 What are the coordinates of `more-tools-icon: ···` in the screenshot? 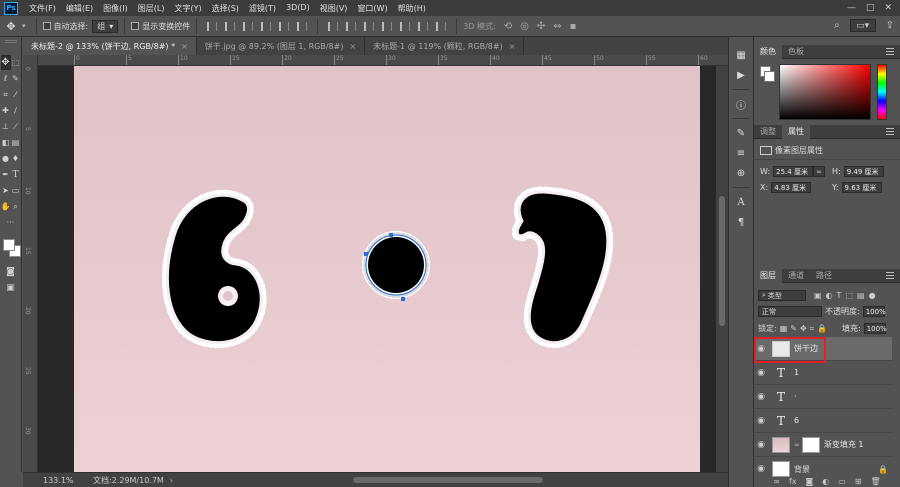 It's located at (11, 222).